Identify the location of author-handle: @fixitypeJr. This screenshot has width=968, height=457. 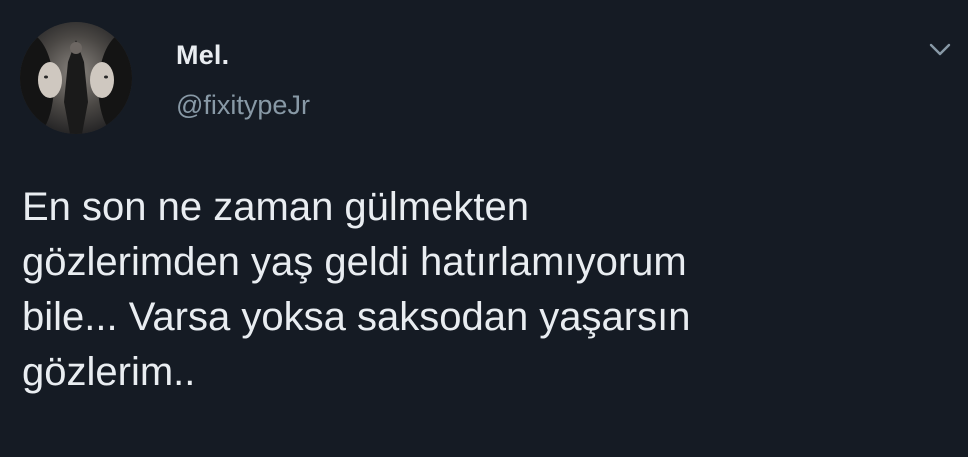
(243, 105).